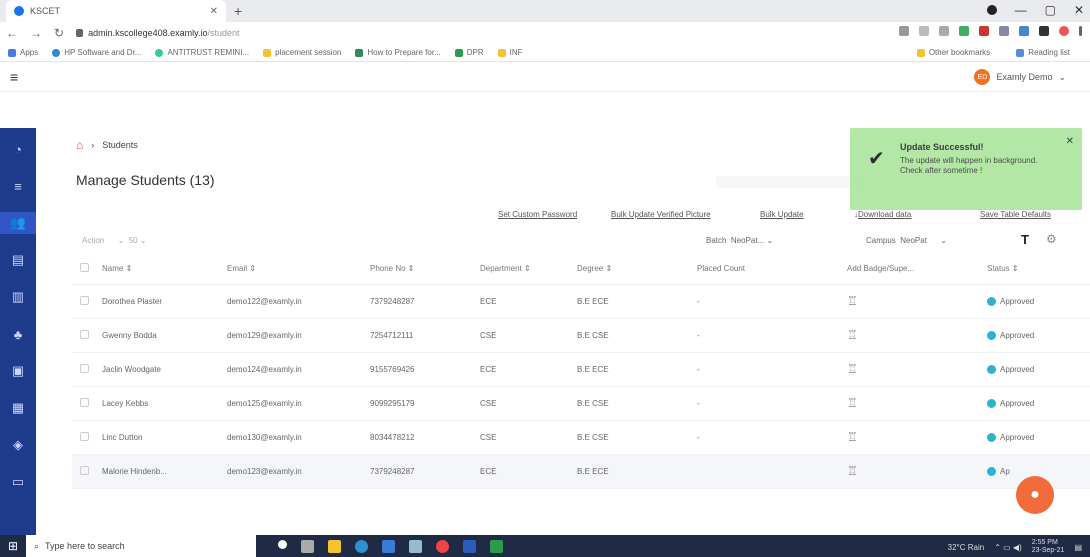 The image size is (1090, 557). Describe the element at coordinates (361, 546) in the screenshot. I see `edge-icon` at that location.